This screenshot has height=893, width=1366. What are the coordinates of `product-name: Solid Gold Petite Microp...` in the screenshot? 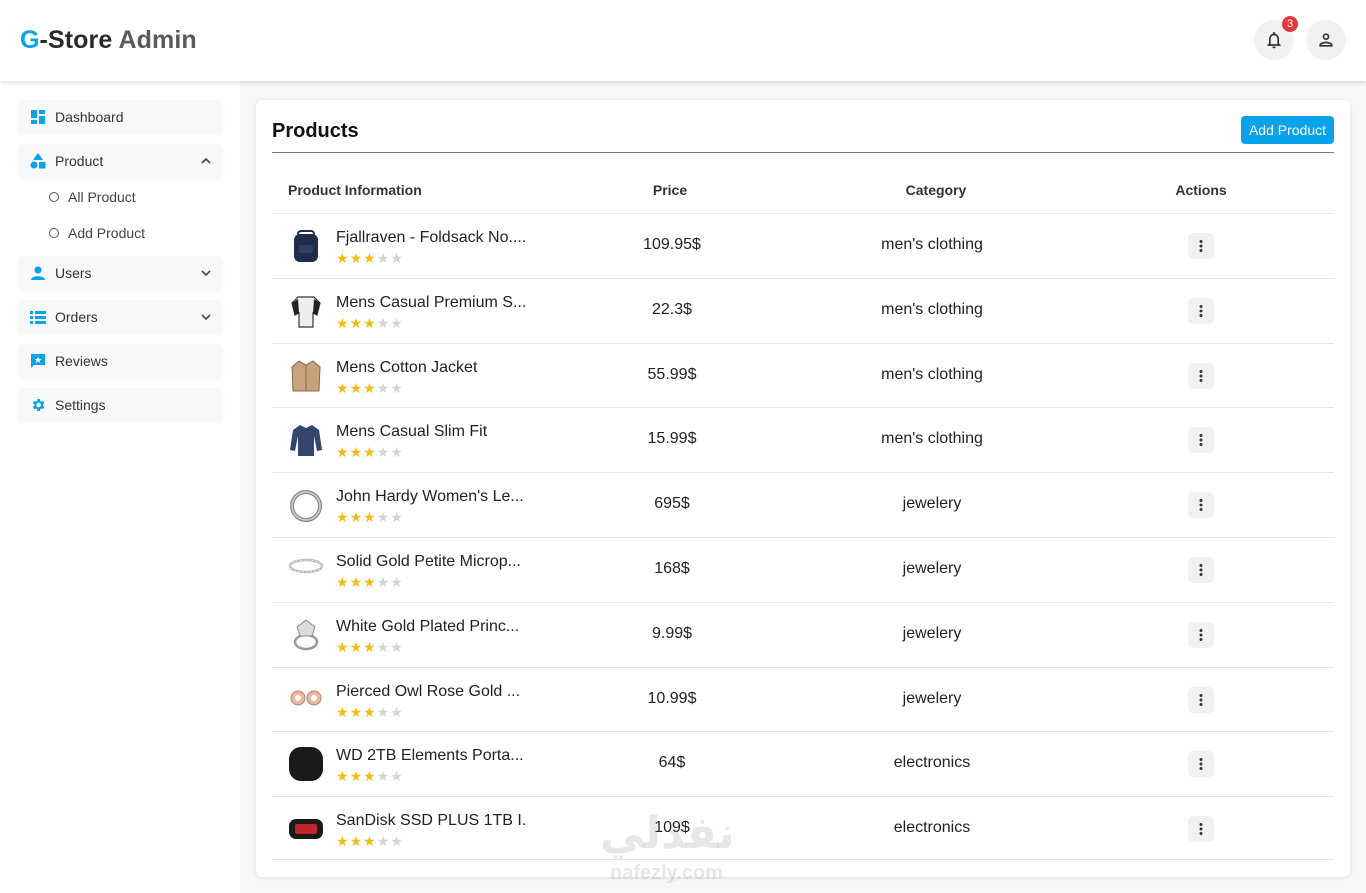 It's located at (431, 562).